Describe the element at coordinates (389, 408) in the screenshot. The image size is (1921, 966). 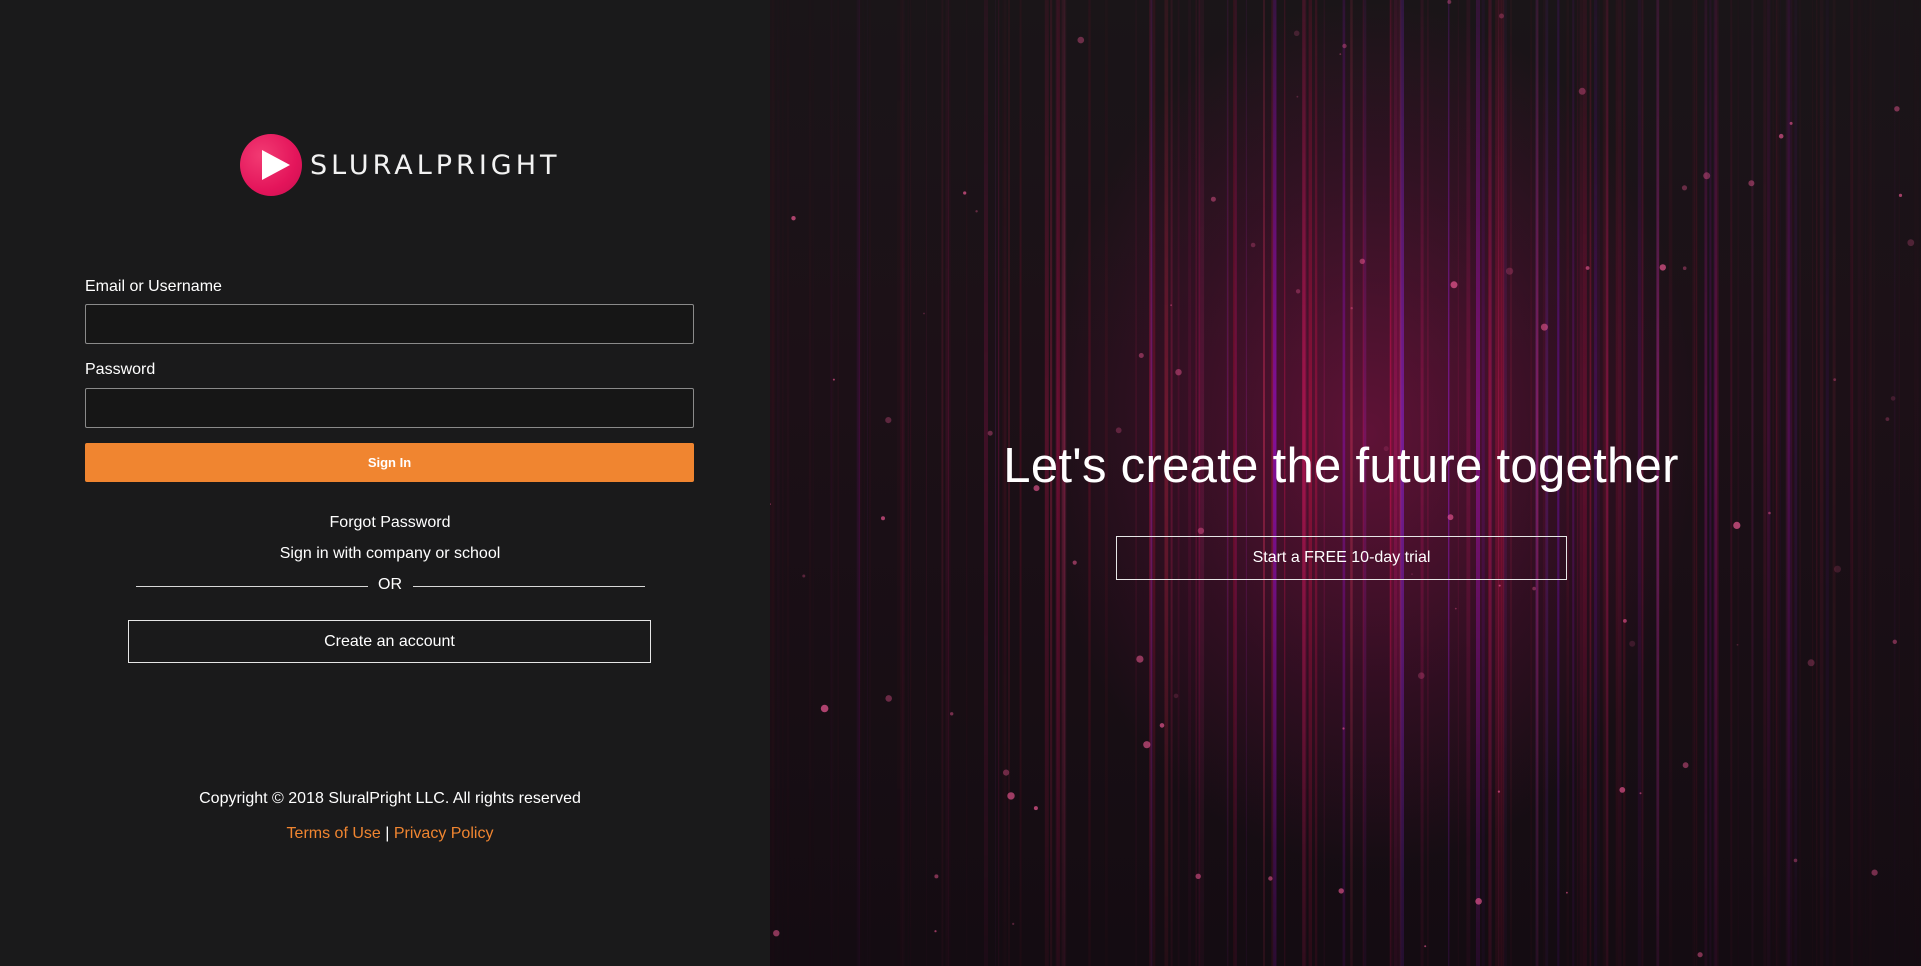
I see `password-input` at that location.